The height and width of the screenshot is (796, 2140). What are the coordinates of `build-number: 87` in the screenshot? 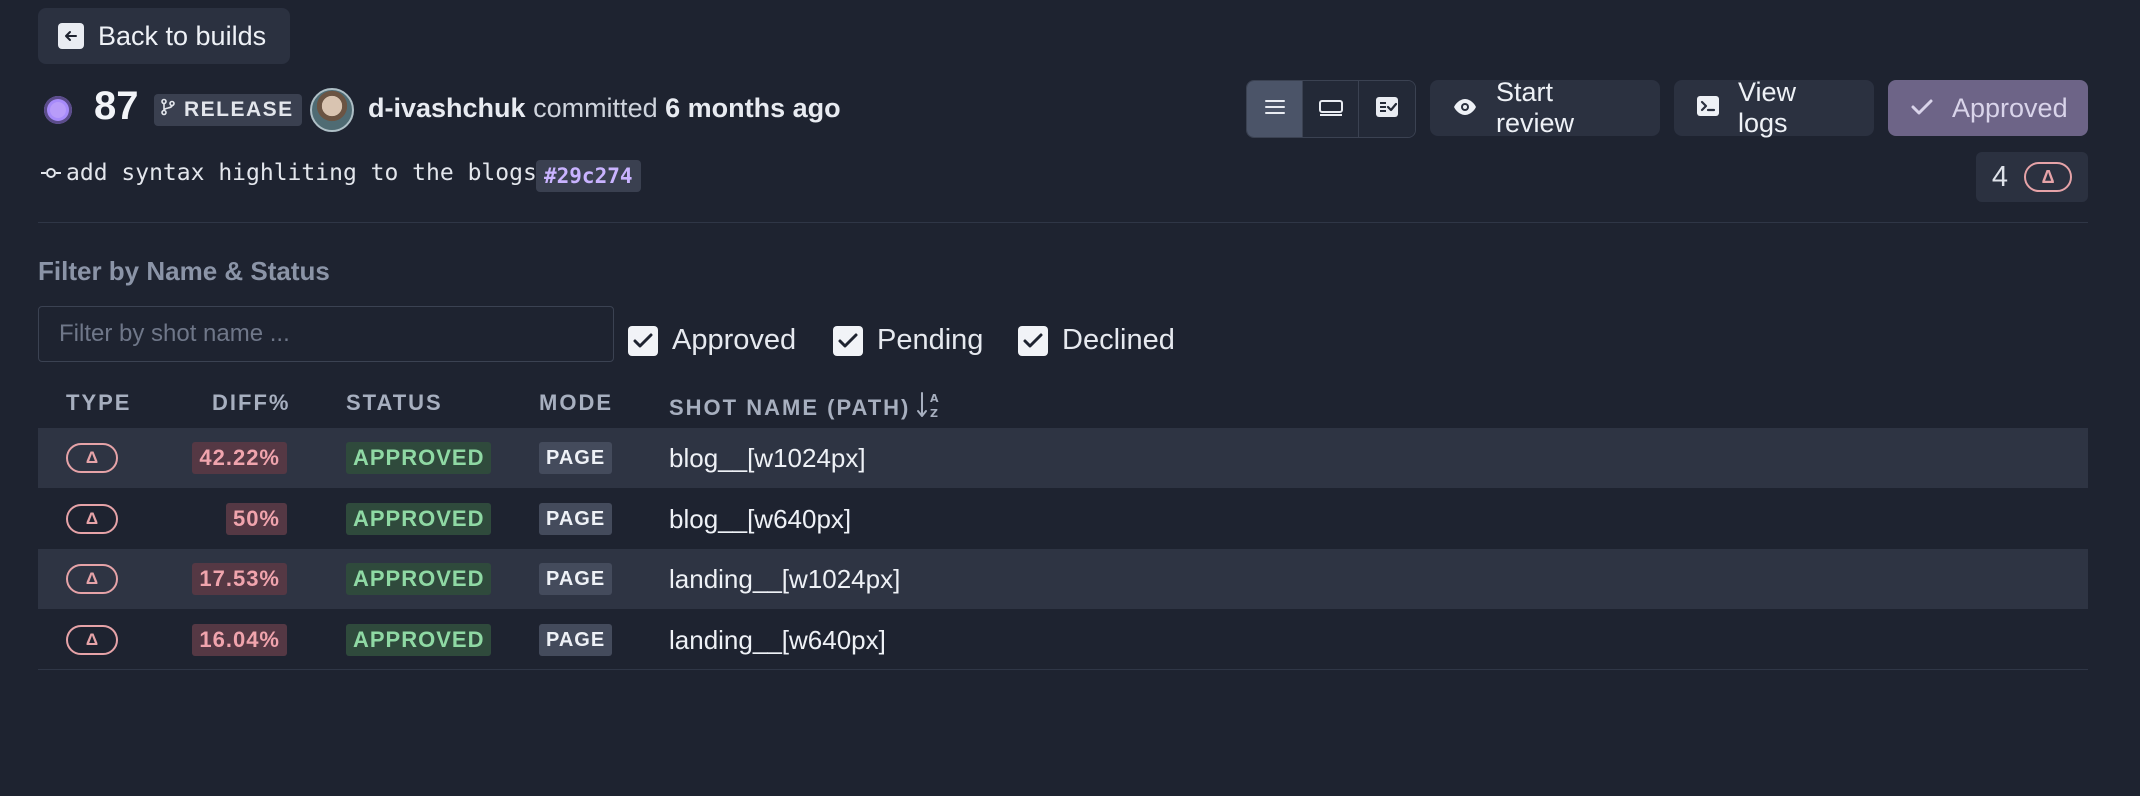 It's located at (116, 106).